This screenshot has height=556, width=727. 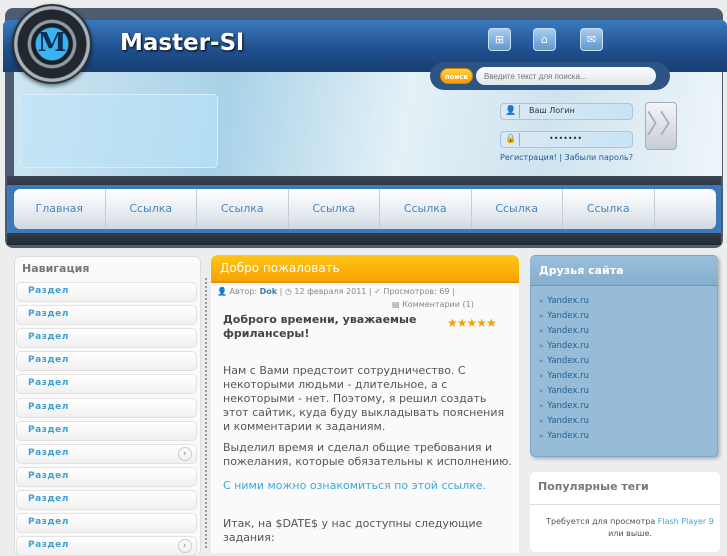 I want to click on post-date: 12 февраля 2011, so click(x=330, y=291).